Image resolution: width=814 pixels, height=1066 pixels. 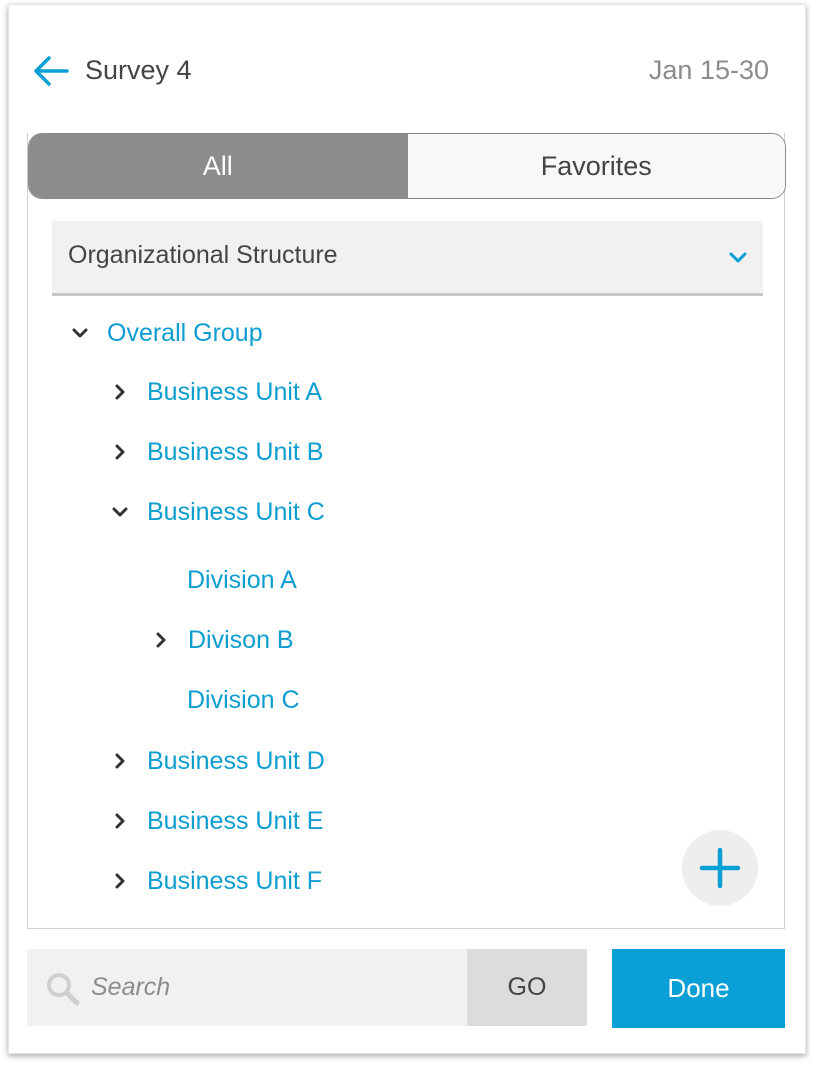 I want to click on tree-node-label: Division A, so click(x=242, y=579).